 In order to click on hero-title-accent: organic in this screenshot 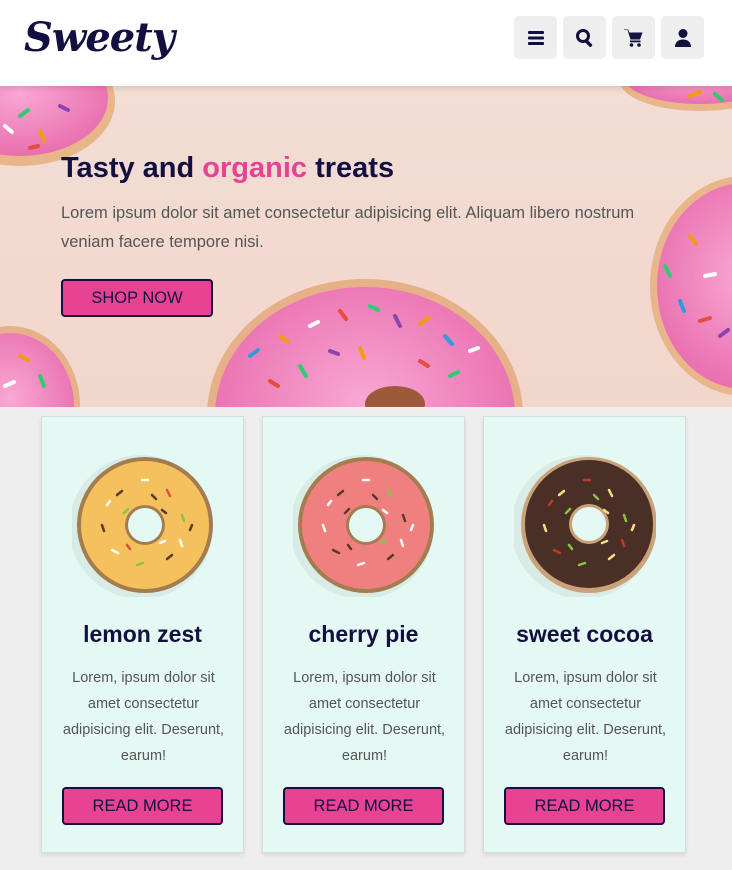, I will do `click(255, 168)`.